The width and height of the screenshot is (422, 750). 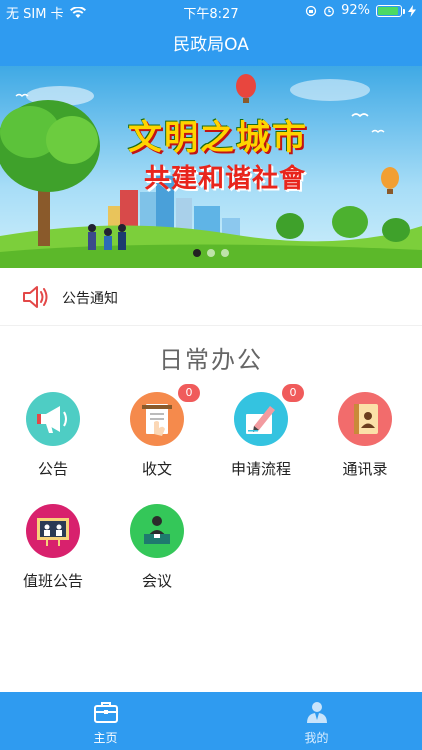 What do you see at coordinates (157, 531) in the screenshot?
I see `meeting-icon` at bounding box center [157, 531].